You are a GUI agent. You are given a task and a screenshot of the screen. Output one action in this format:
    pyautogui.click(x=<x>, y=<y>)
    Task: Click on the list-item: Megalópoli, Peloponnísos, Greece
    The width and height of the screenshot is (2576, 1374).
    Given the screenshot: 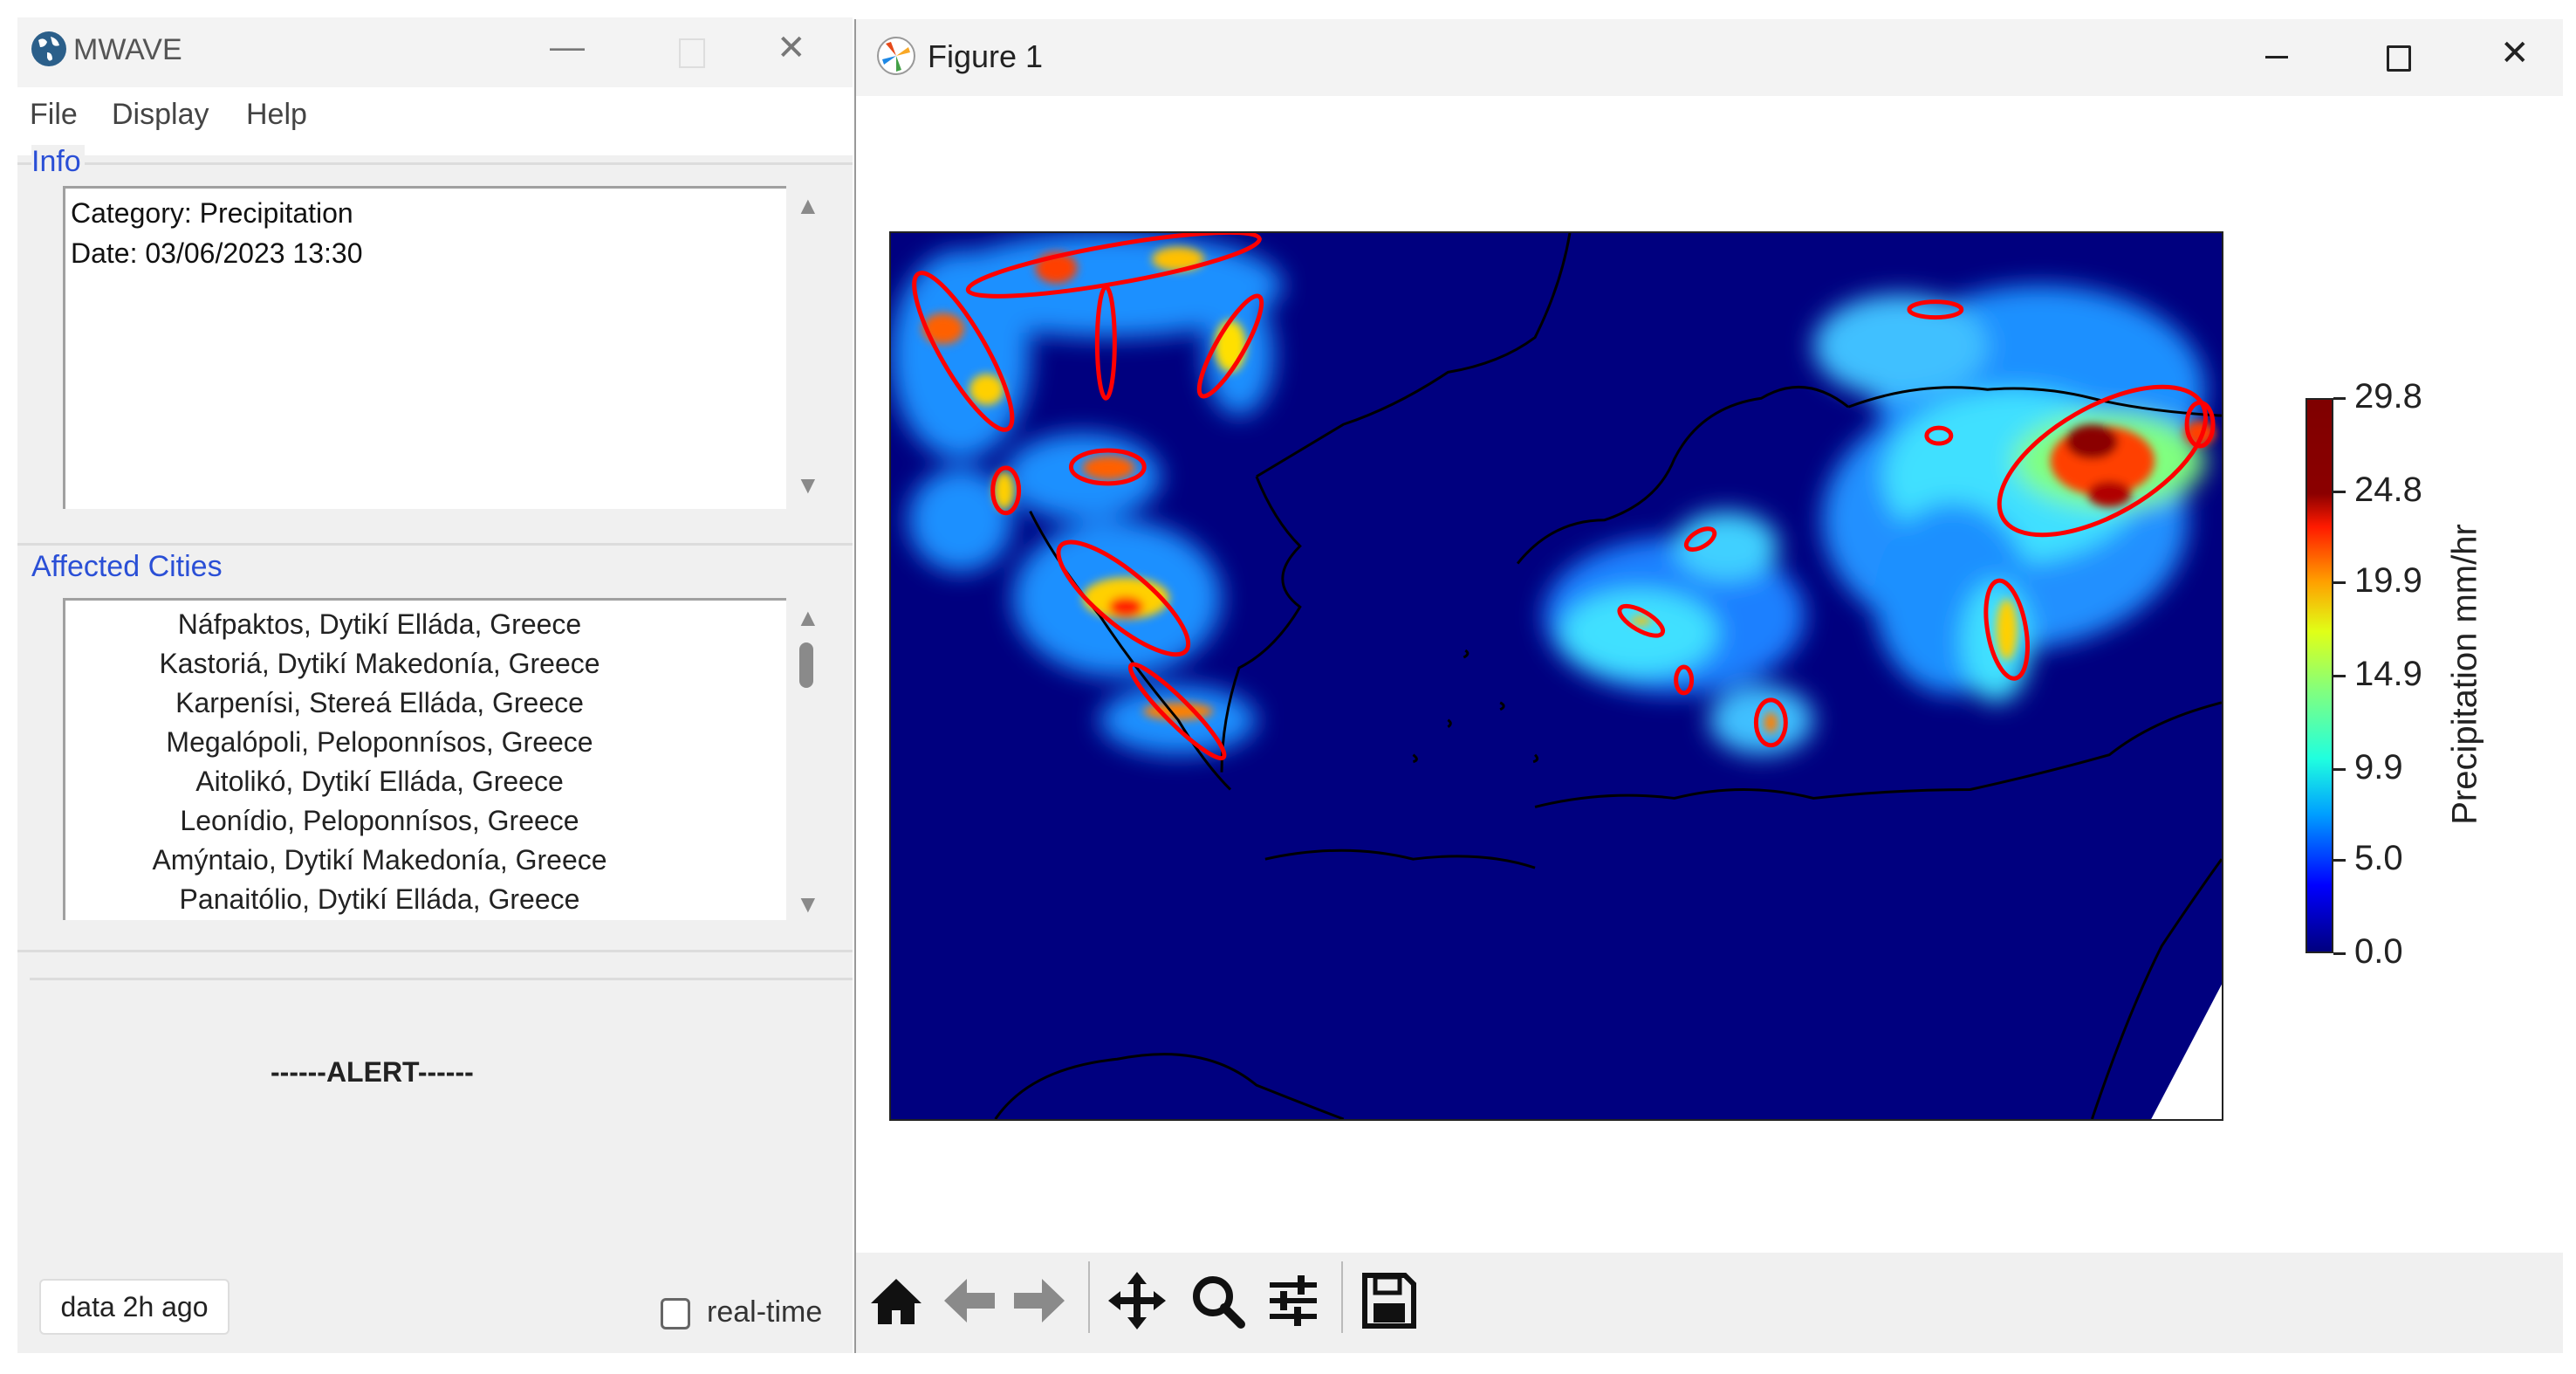 What is the action you would take?
    pyautogui.click(x=379, y=743)
    